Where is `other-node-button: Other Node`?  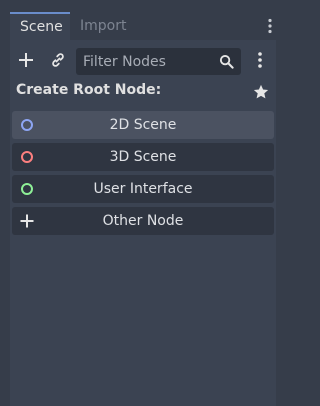 other-node-button: Other Node is located at coordinates (143, 221).